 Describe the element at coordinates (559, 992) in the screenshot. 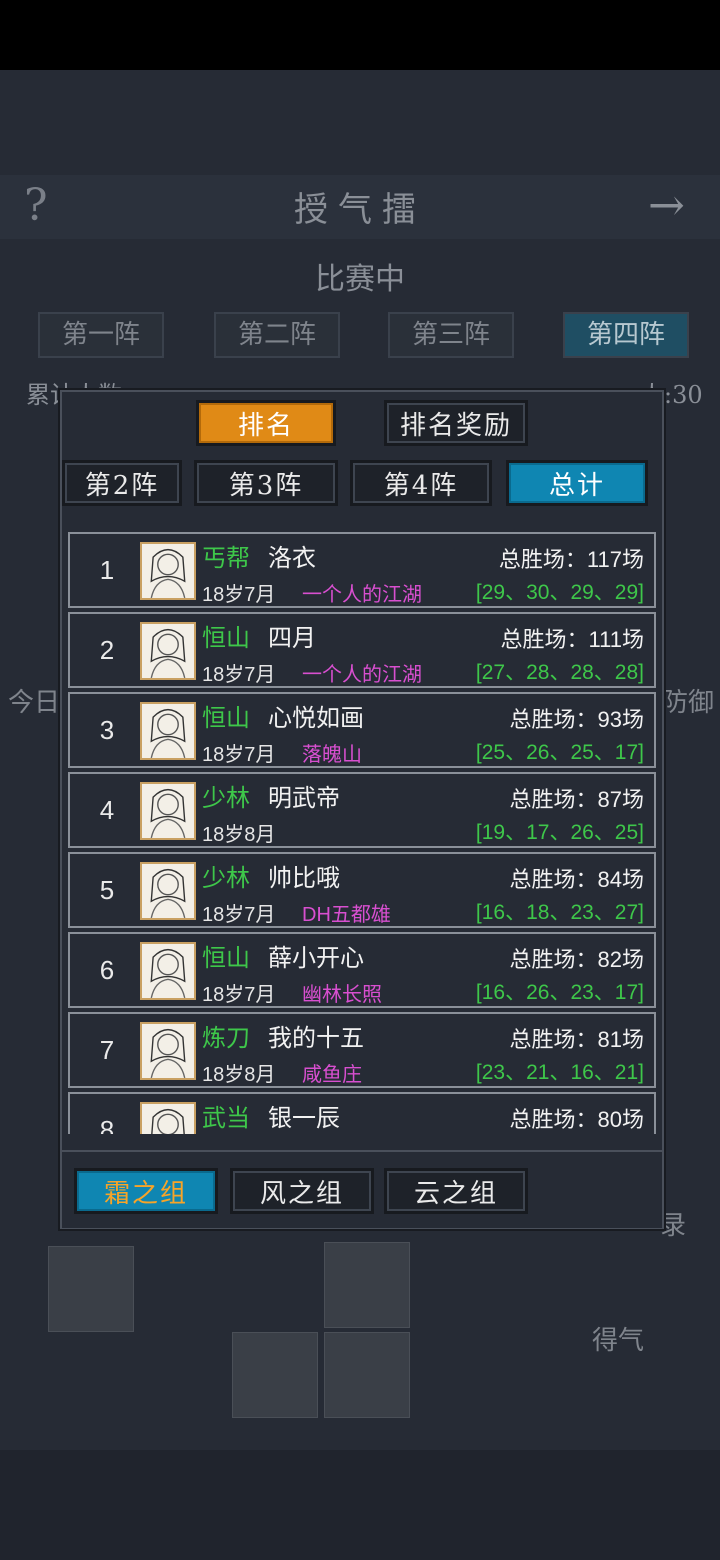

I see `round-wins: [16、26、23、17]` at that location.